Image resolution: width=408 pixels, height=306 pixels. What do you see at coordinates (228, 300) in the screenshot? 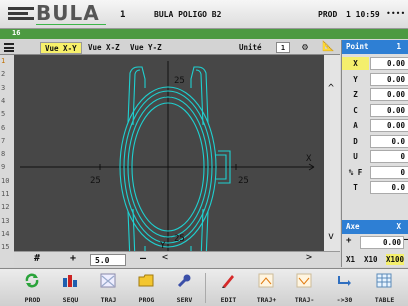
I see `fkey-label: EDIT` at bounding box center [228, 300].